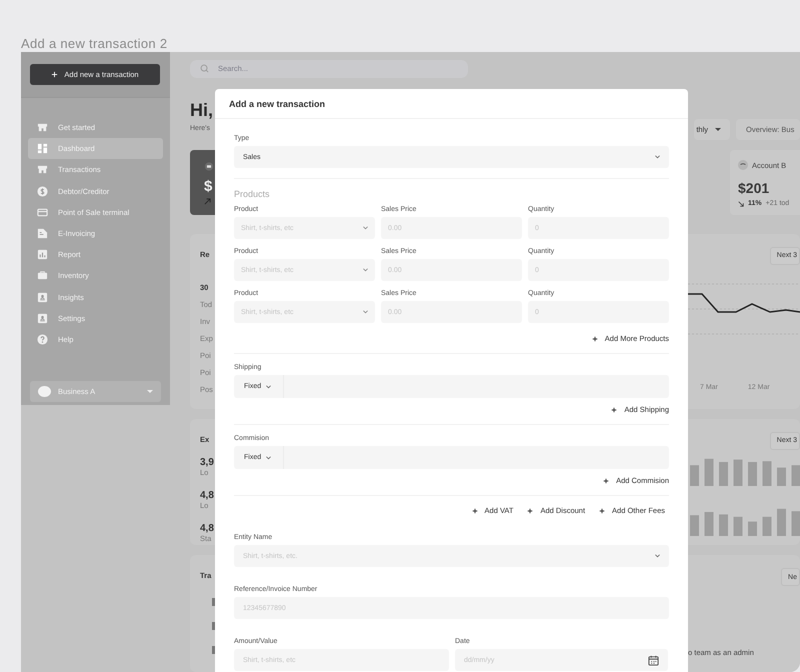 Image resolution: width=800 pixels, height=672 pixels. I want to click on search-icon, so click(204, 69).